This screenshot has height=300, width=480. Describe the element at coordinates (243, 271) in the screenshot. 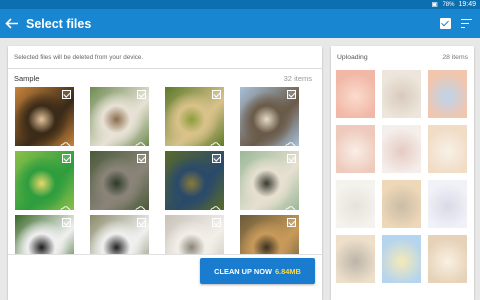

I see `clean-up-label: CLEAN UP NOW` at that location.